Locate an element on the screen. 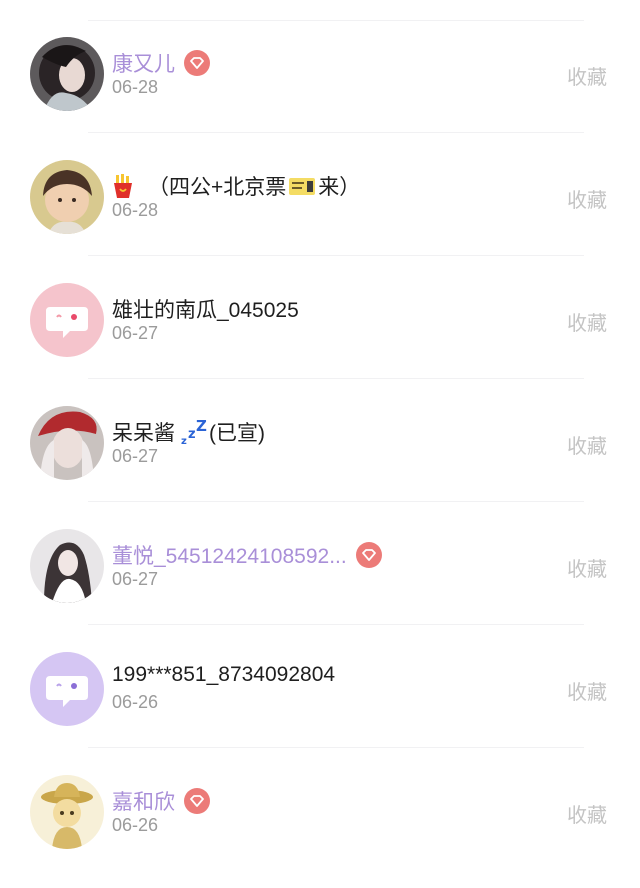  user-name: 嘉和欣 is located at coordinates (161, 801).